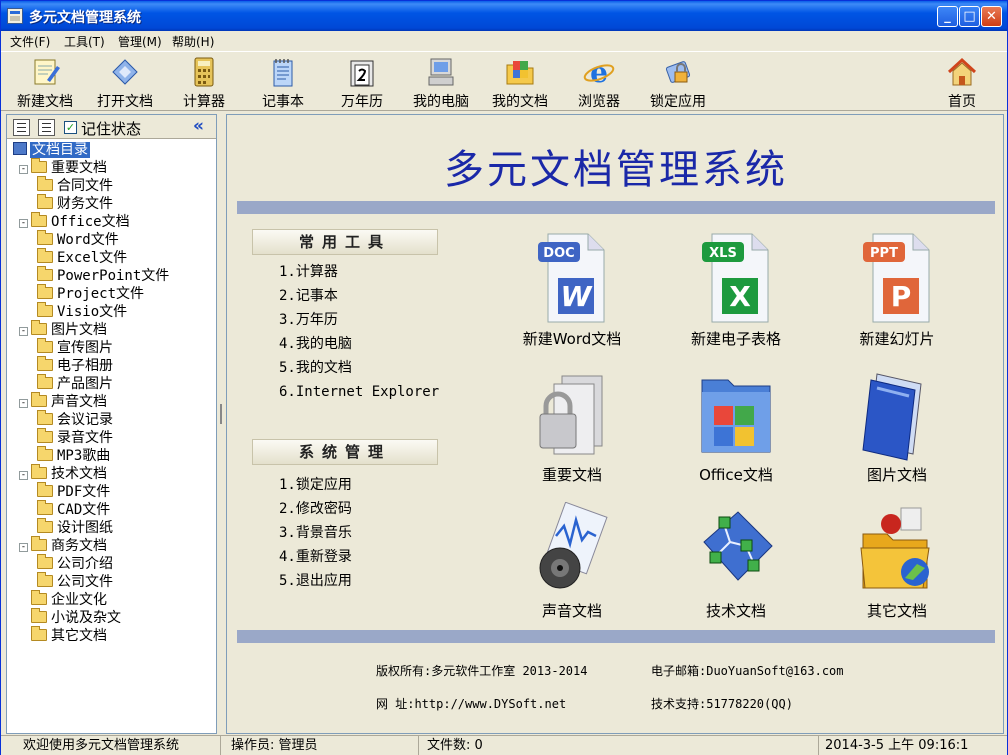 Image resolution: width=1008 pixels, height=755 pixels. I want to click on powerpoint-icon: PPT P, so click(896, 278).